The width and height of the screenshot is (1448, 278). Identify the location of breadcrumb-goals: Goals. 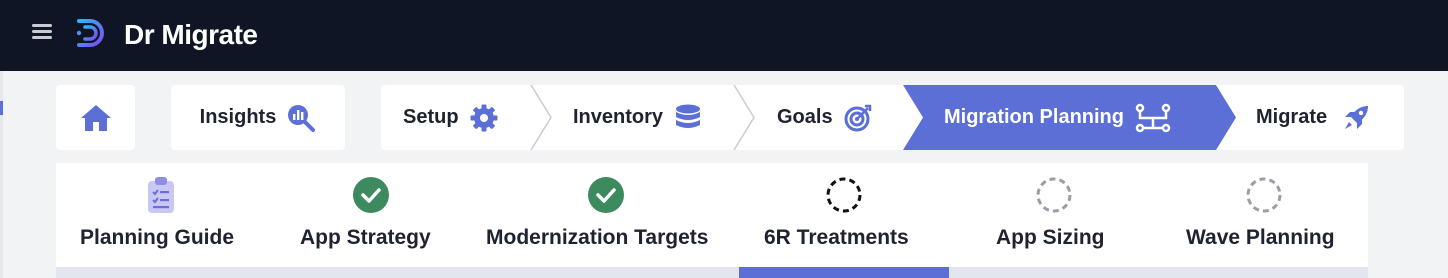
(825, 117).